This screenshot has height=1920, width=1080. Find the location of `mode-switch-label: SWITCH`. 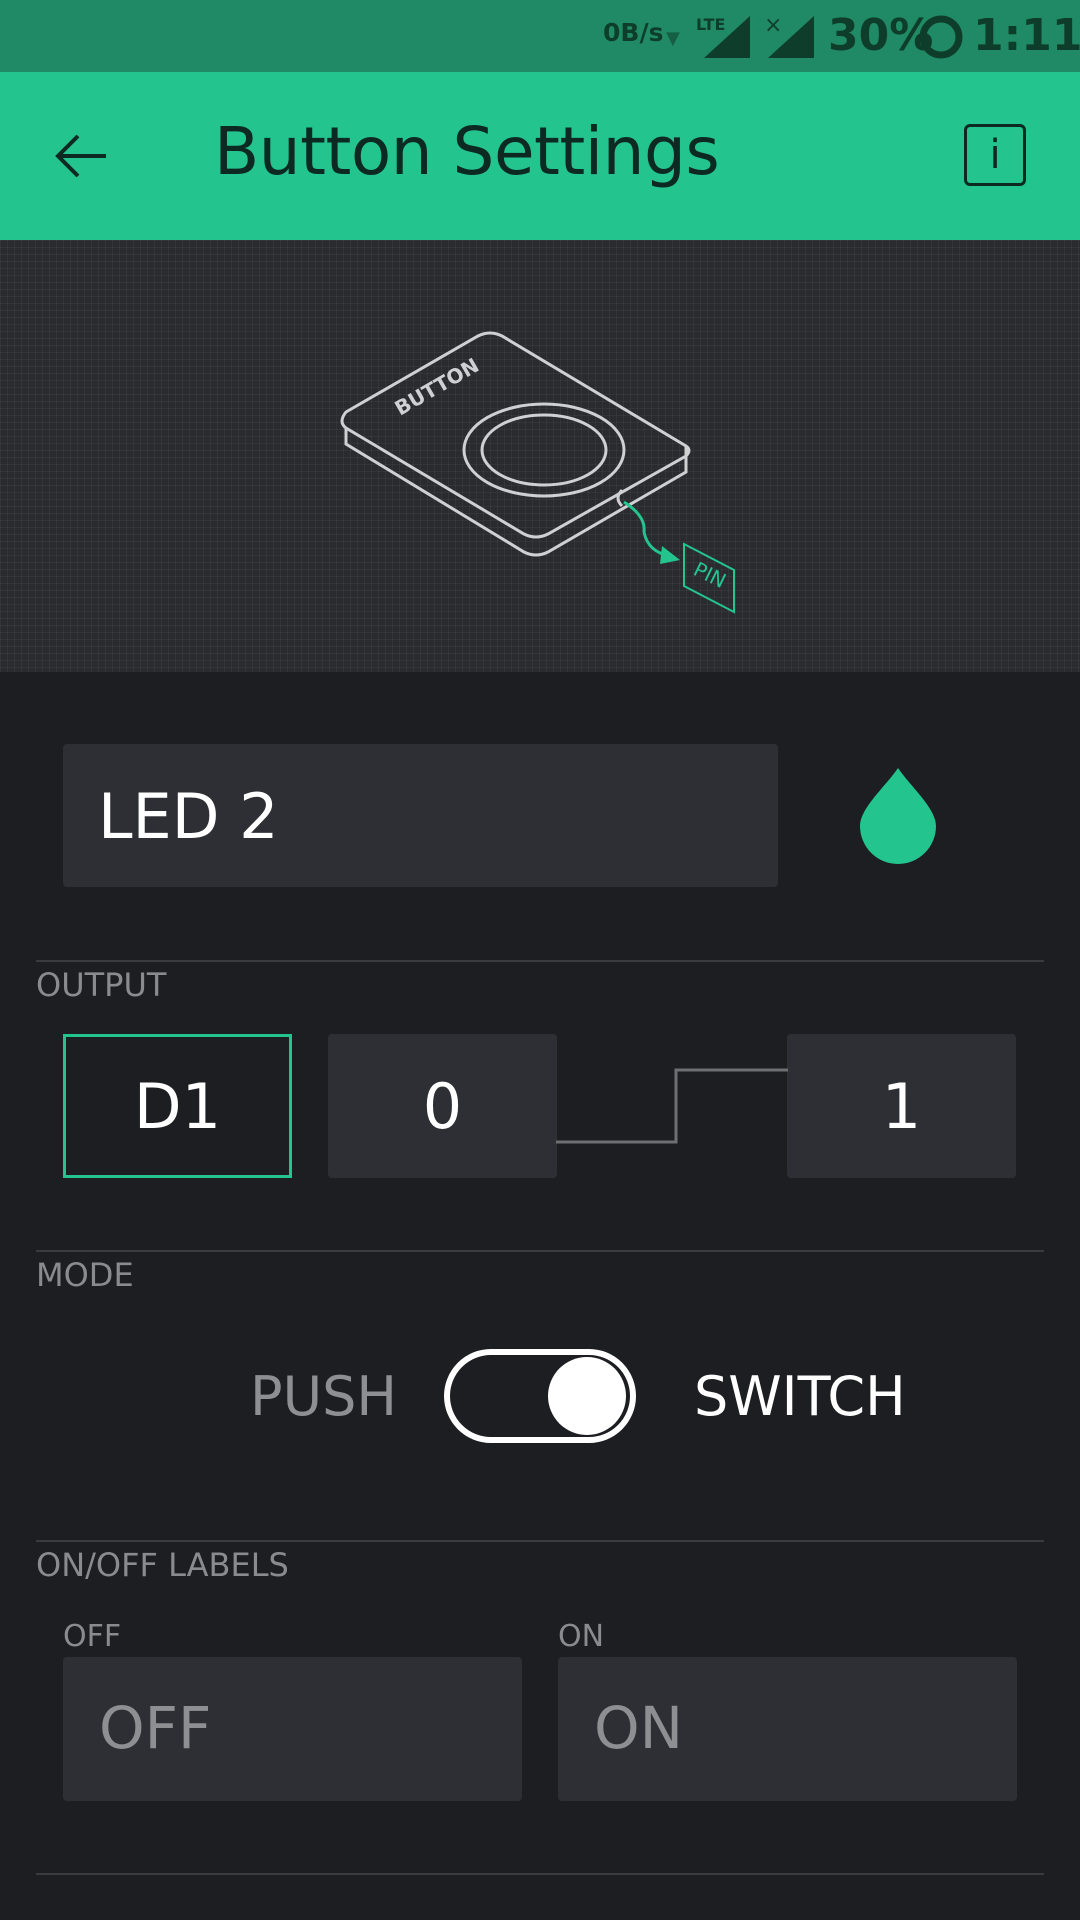

mode-switch-label: SWITCH is located at coordinates (800, 1396).